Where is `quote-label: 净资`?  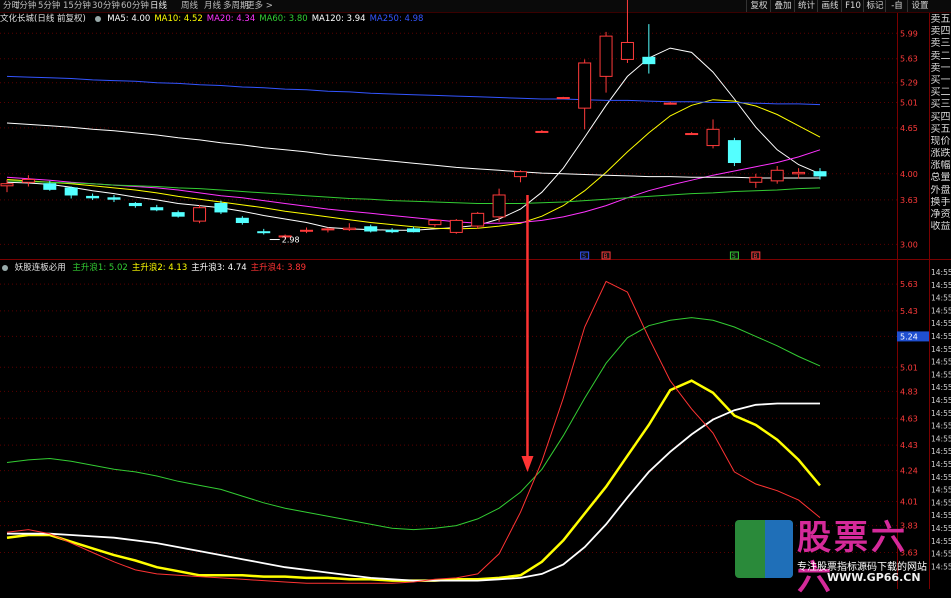
quote-label: 净资 is located at coordinates (940, 214).